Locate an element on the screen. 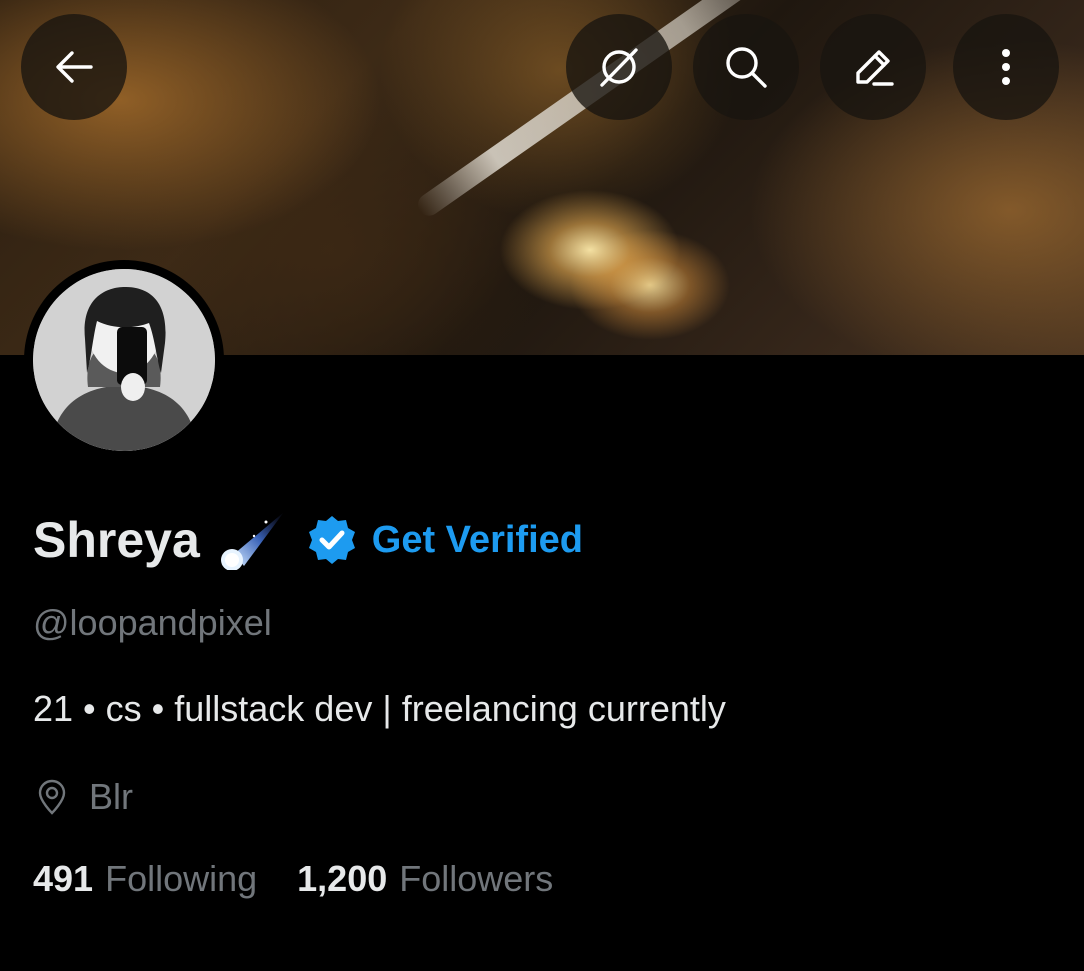 The width and height of the screenshot is (1084, 971). profile-avatar is located at coordinates (124, 360).